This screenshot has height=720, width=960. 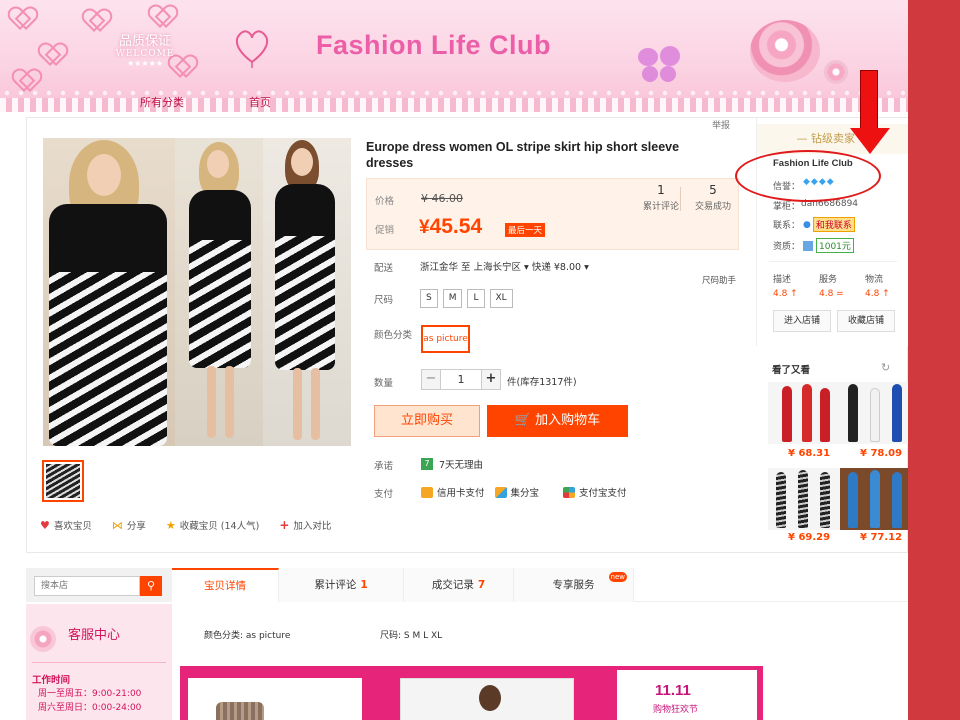 I want to click on sparkle-heart-icon, so click(x=252, y=47).